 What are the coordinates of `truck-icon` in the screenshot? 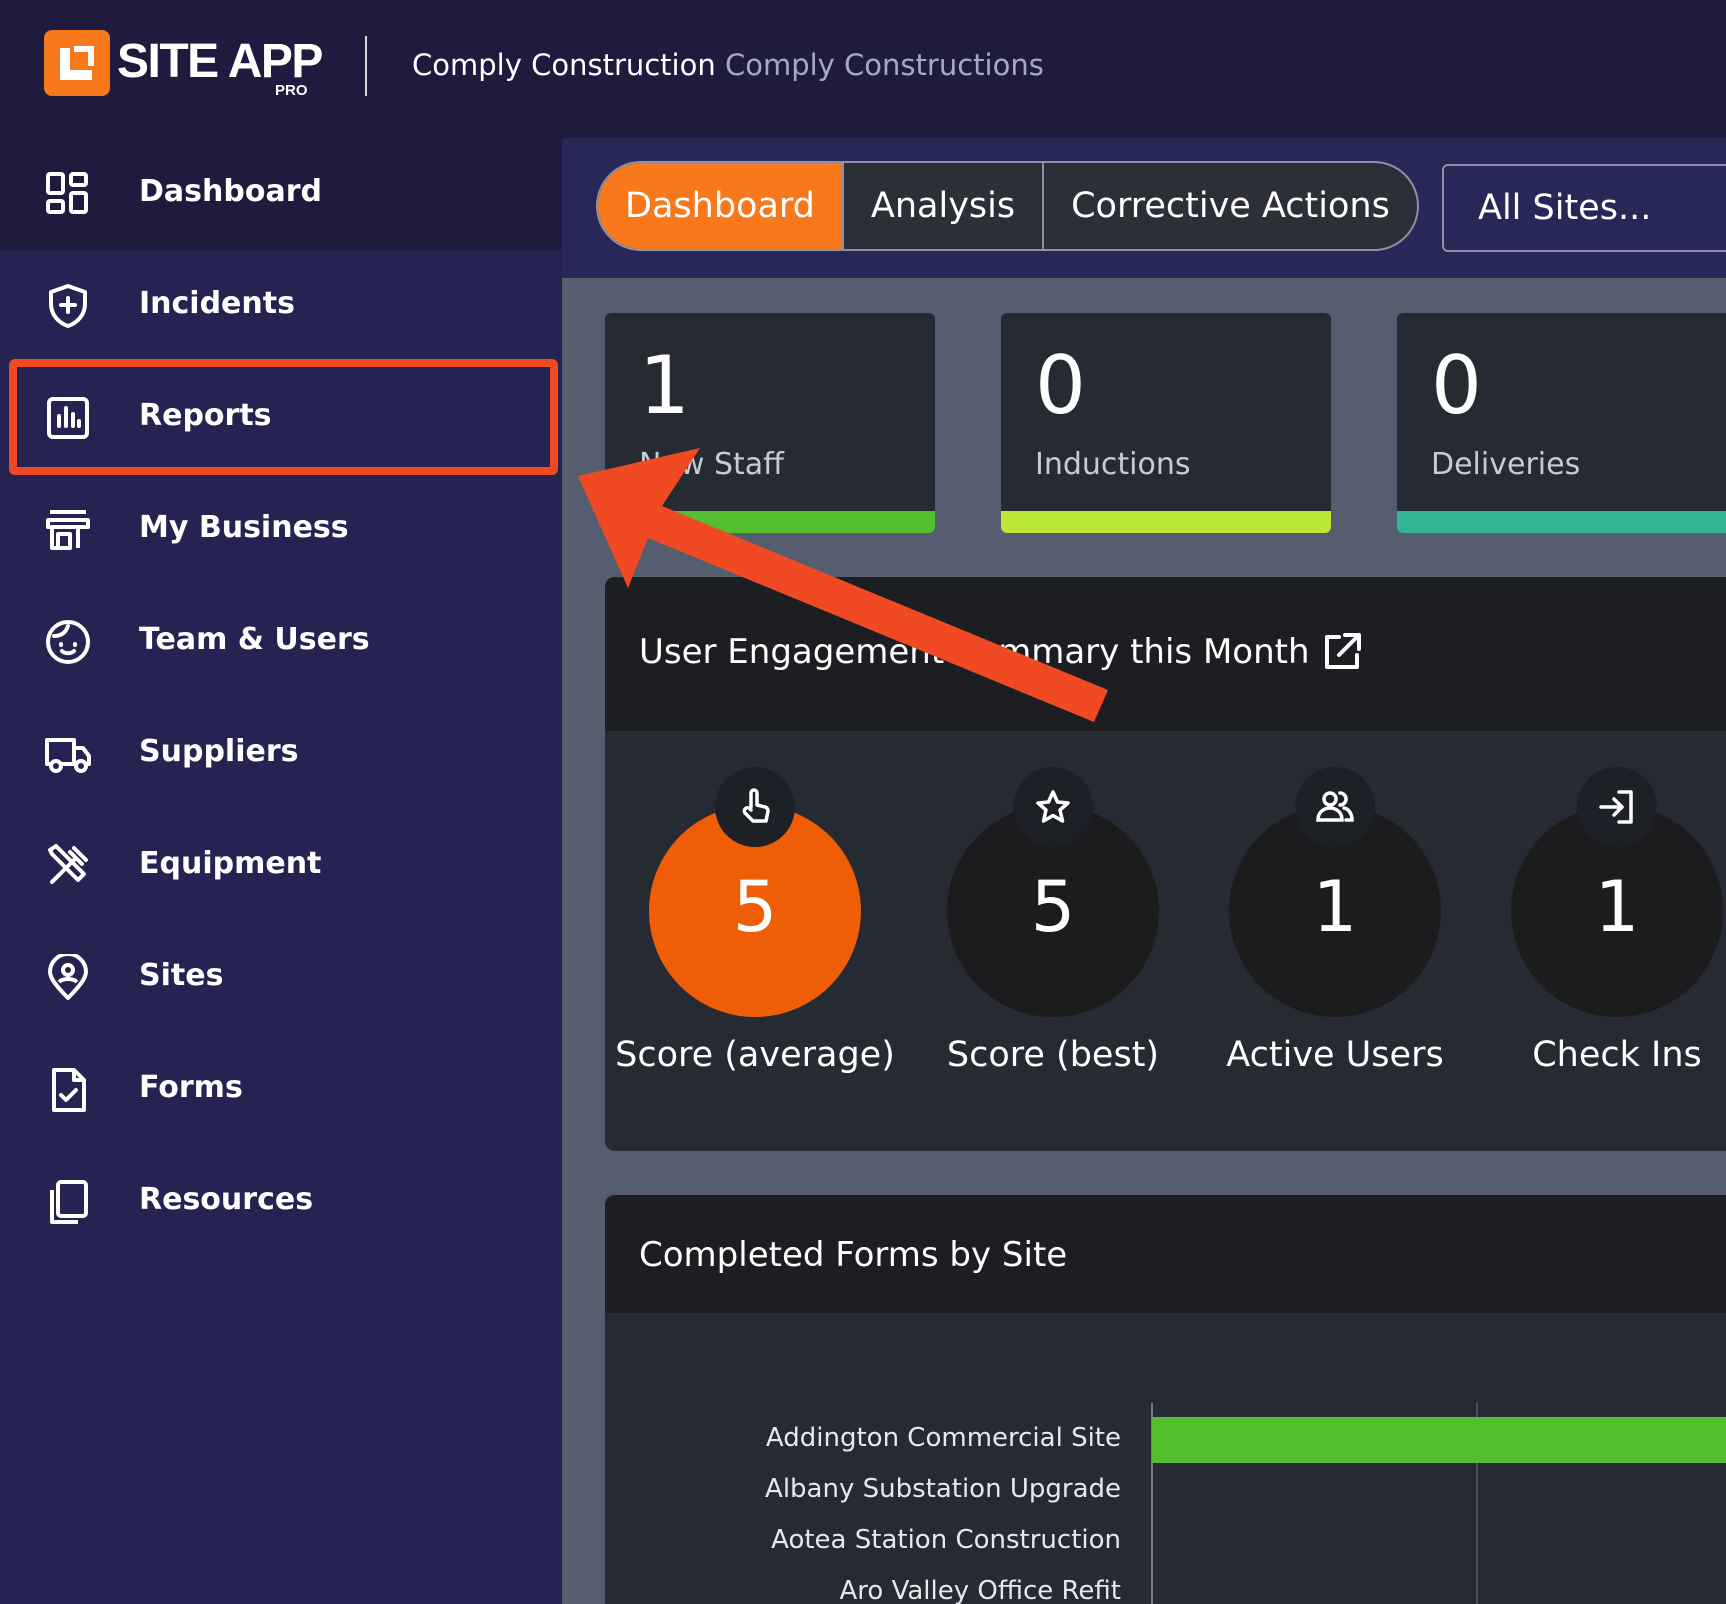 It's located at (68, 755).